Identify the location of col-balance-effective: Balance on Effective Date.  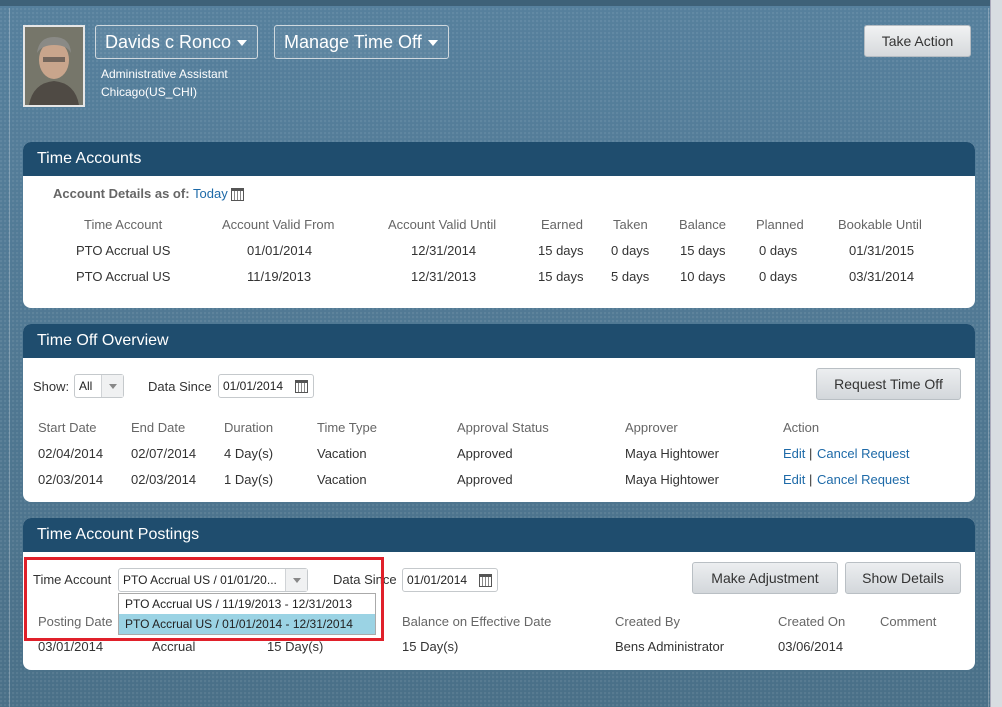
(477, 621).